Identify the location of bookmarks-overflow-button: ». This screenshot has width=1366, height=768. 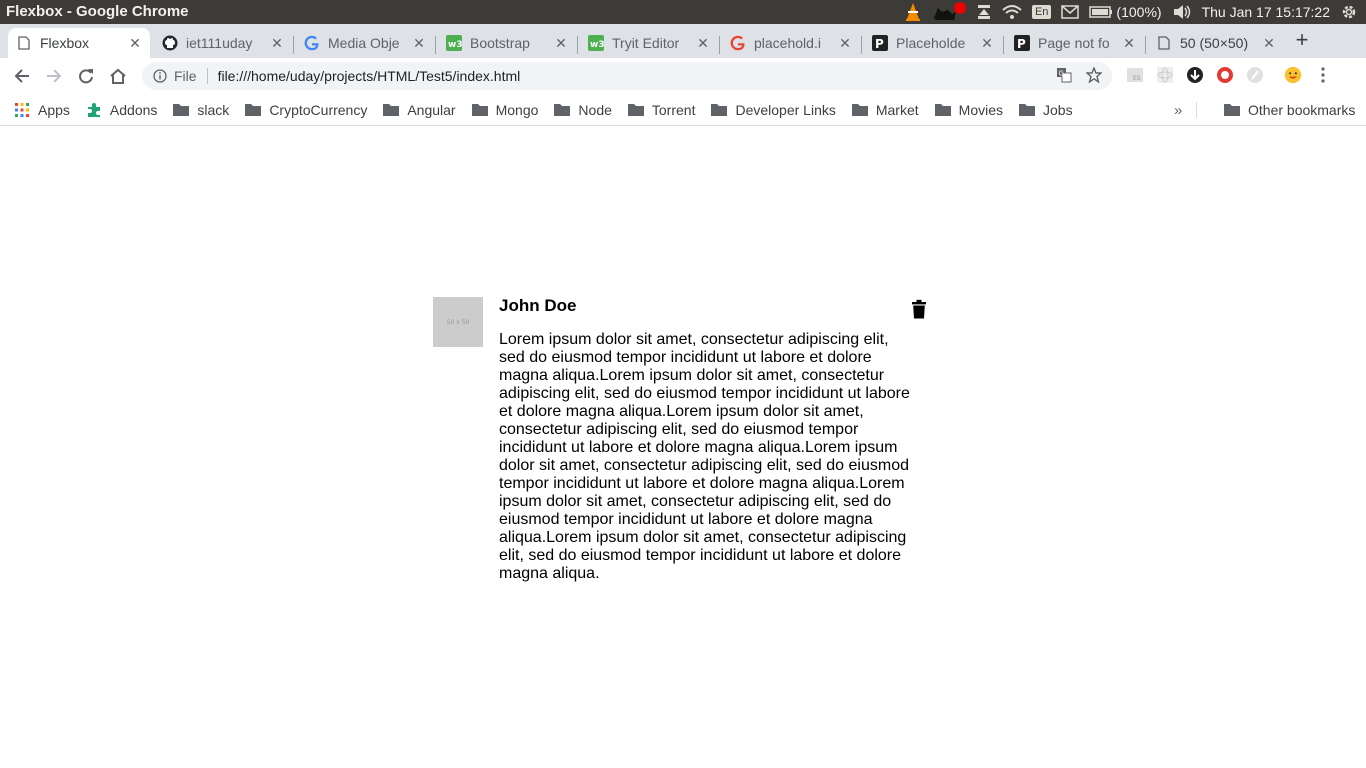
(1178, 110).